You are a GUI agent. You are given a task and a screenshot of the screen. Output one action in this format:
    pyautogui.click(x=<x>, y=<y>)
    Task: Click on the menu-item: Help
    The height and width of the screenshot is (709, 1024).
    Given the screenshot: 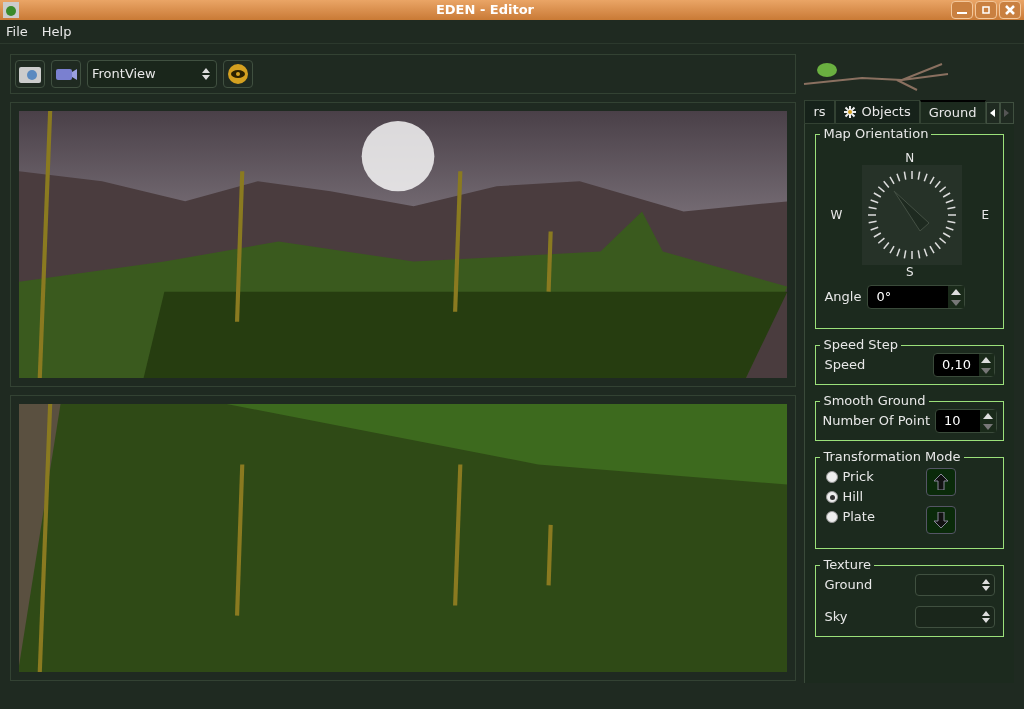 What is the action you would take?
    pyautogui.click(x=56, y=31)
    